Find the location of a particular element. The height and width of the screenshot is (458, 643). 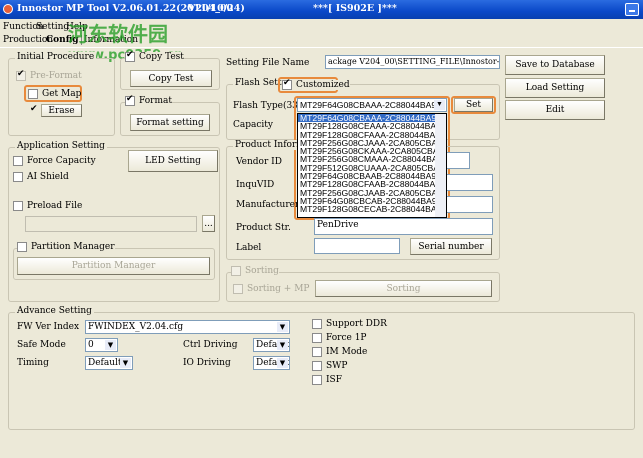

label-input is located at coordinates (357, 246).